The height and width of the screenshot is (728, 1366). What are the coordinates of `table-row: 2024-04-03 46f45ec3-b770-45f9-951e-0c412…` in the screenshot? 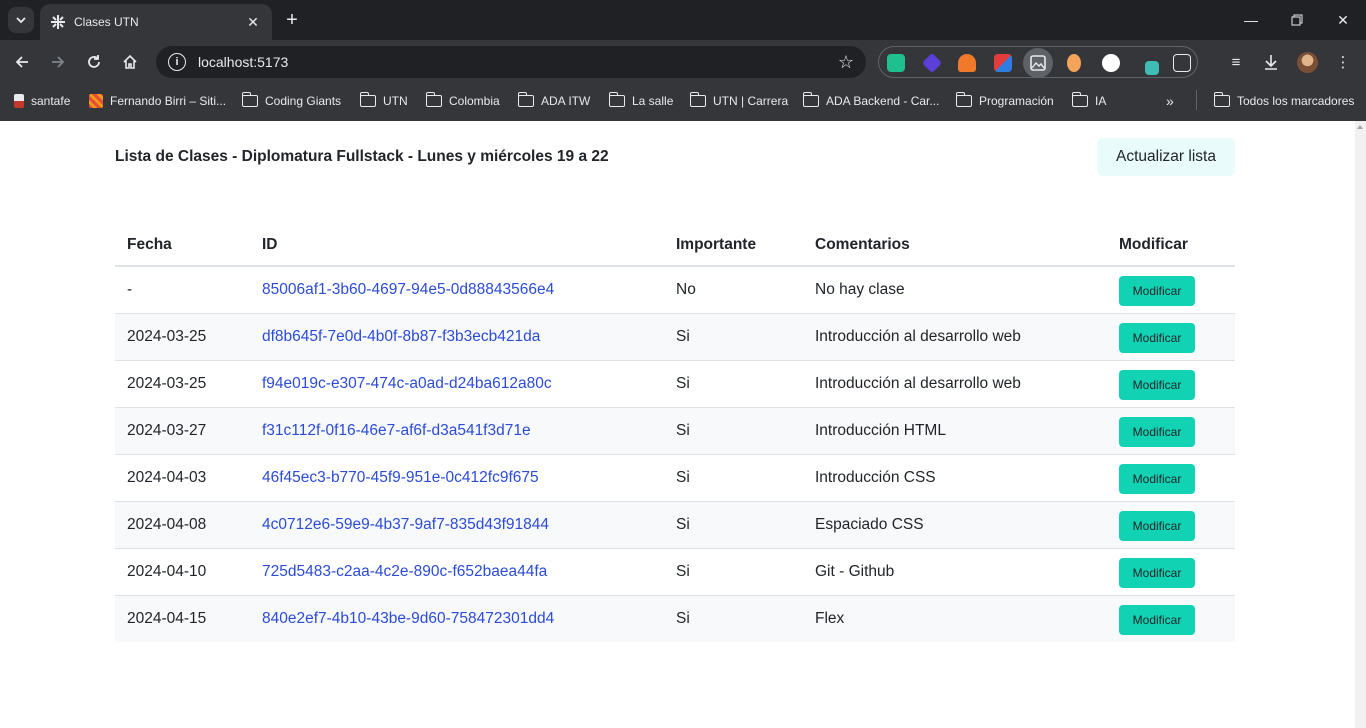 It's located at (675, 478).